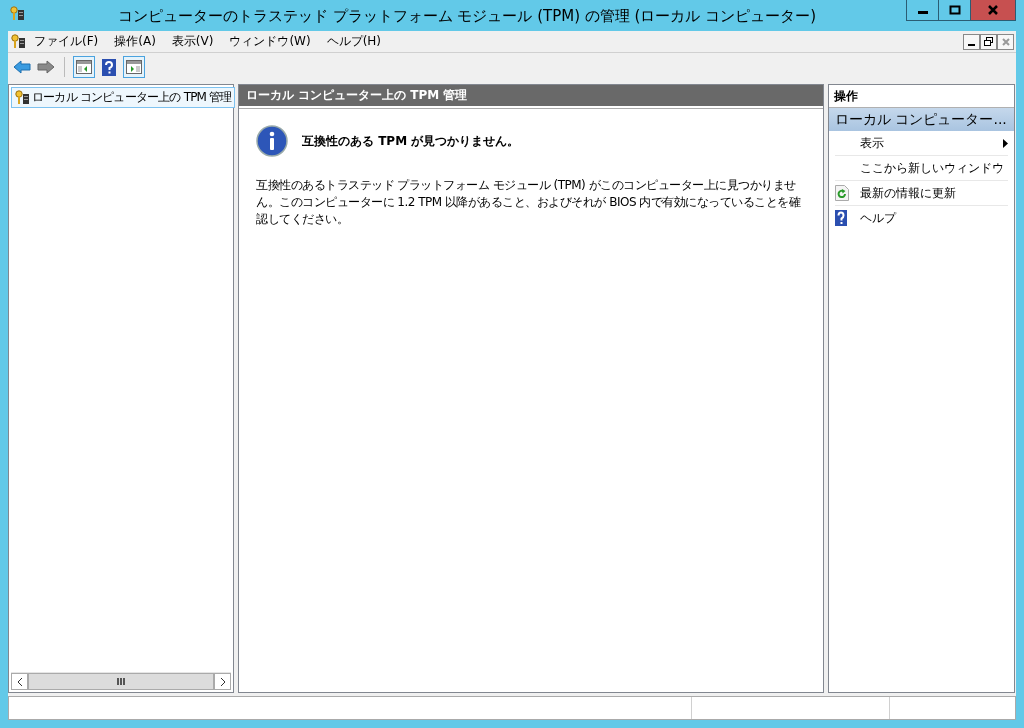 The image size is (1024, 728). I want to click on close-button, so click(993, 10).